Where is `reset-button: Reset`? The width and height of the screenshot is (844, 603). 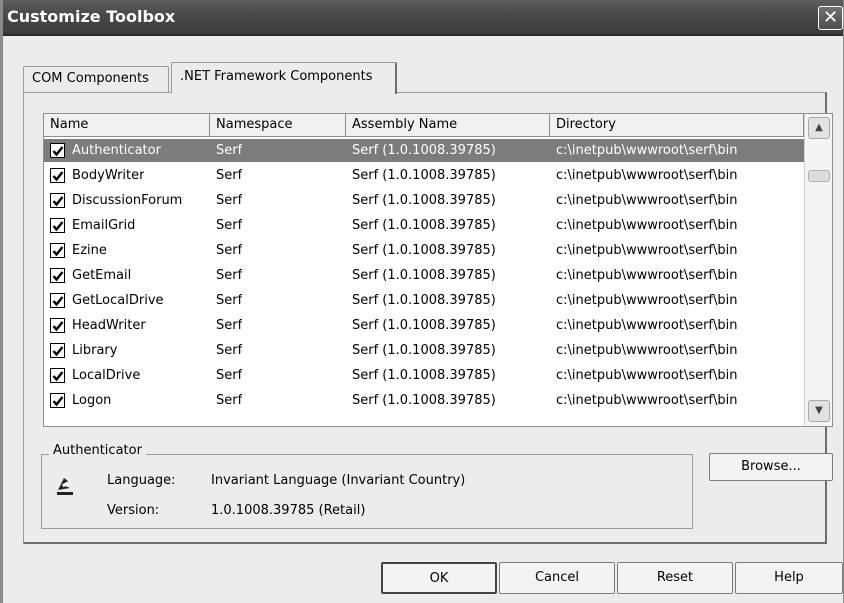
reset-button: Reset is located at coordinates (675, 578).